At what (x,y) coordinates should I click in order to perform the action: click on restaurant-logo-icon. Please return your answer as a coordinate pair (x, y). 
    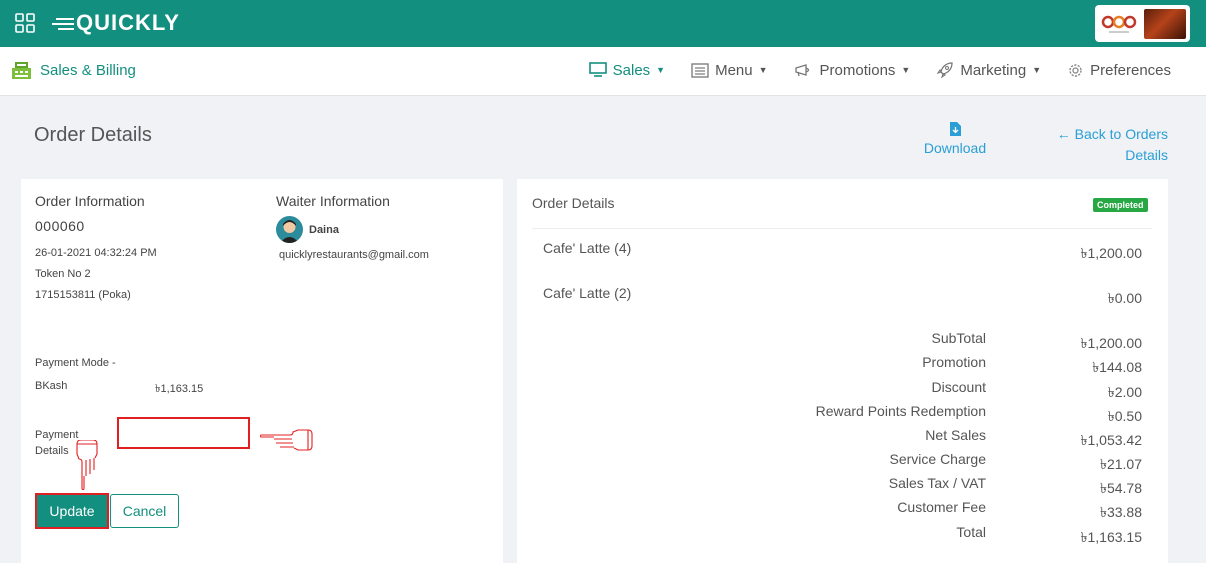
    Looking at the image, I should click on (1119, 24).